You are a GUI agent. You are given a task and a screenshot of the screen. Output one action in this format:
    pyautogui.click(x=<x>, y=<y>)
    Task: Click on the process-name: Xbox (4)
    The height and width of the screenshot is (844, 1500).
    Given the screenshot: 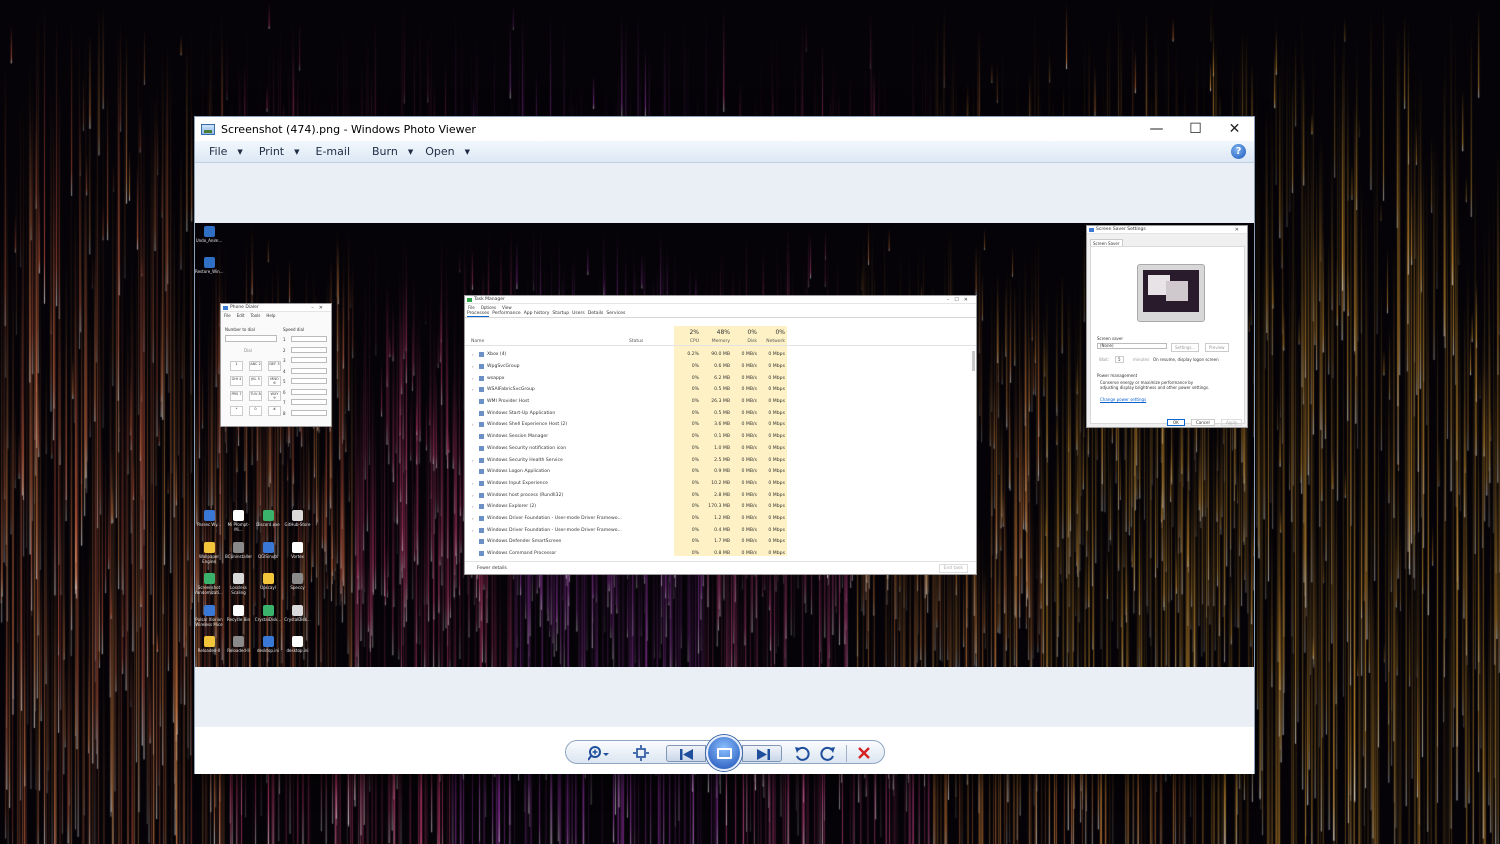 What is the action you would take?
    pyautogui.click(x=497, y=355)
    